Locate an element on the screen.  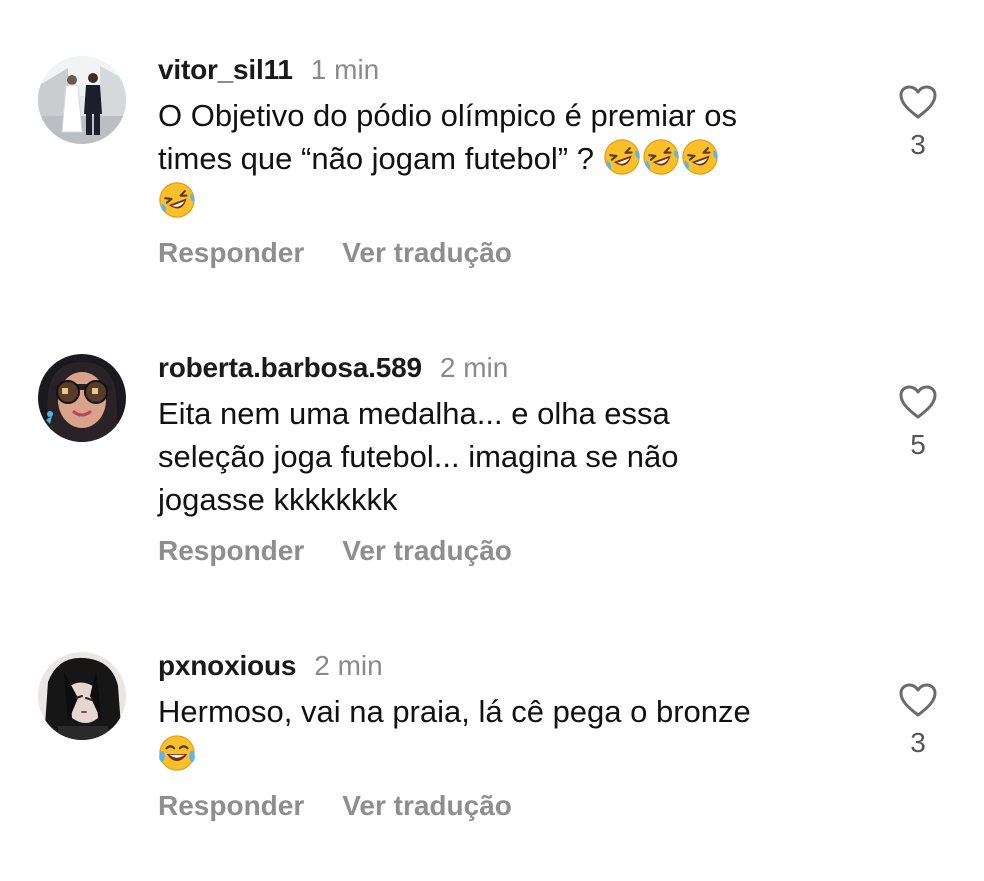
comment-header: roberta.barbosa.589 2 min is located at coordinates (508, 368).